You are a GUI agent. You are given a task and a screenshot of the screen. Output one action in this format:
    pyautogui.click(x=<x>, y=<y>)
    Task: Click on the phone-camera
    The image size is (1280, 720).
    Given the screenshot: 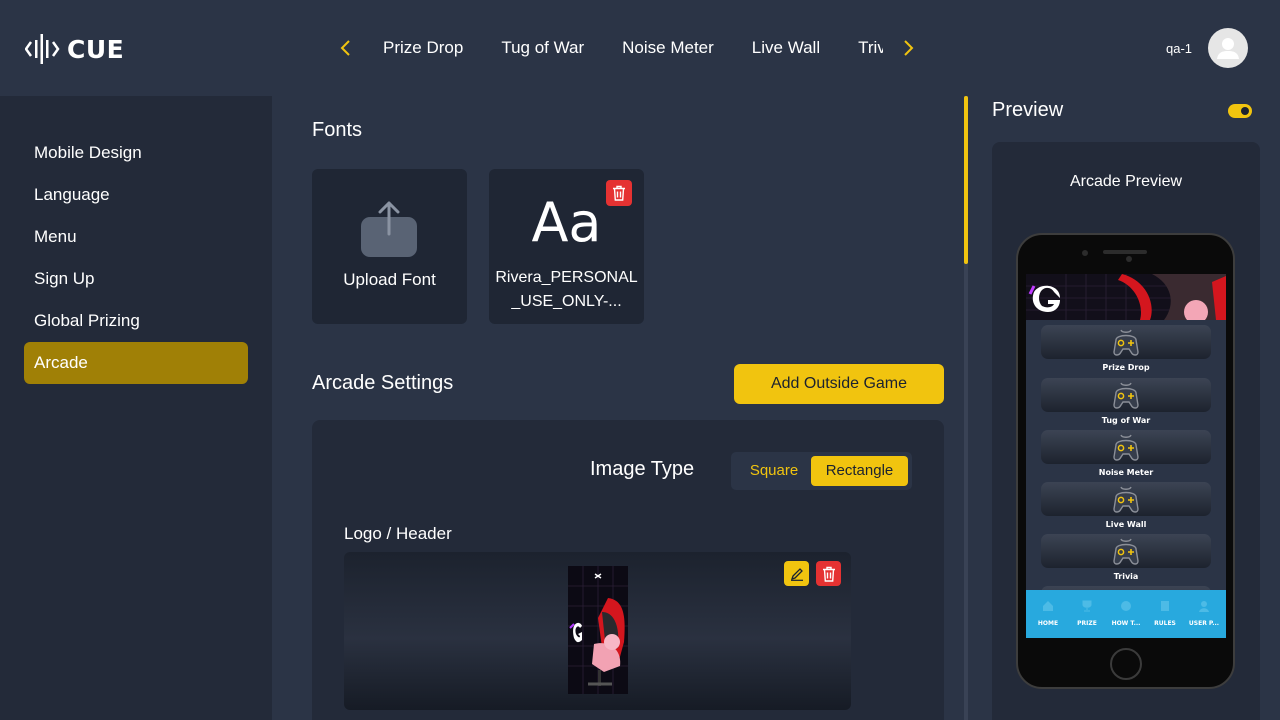 What is the action you would take?
    pyautogui.click(x=1129, y=259)
    